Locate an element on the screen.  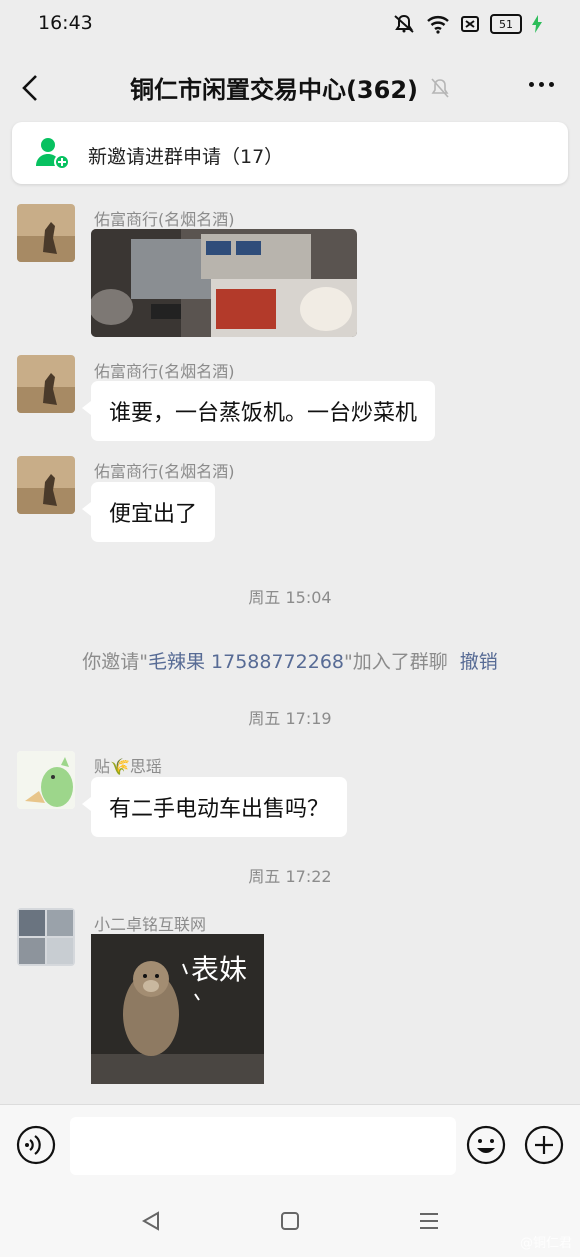
status-time: 16:43 is located at coordinates (65, 23).